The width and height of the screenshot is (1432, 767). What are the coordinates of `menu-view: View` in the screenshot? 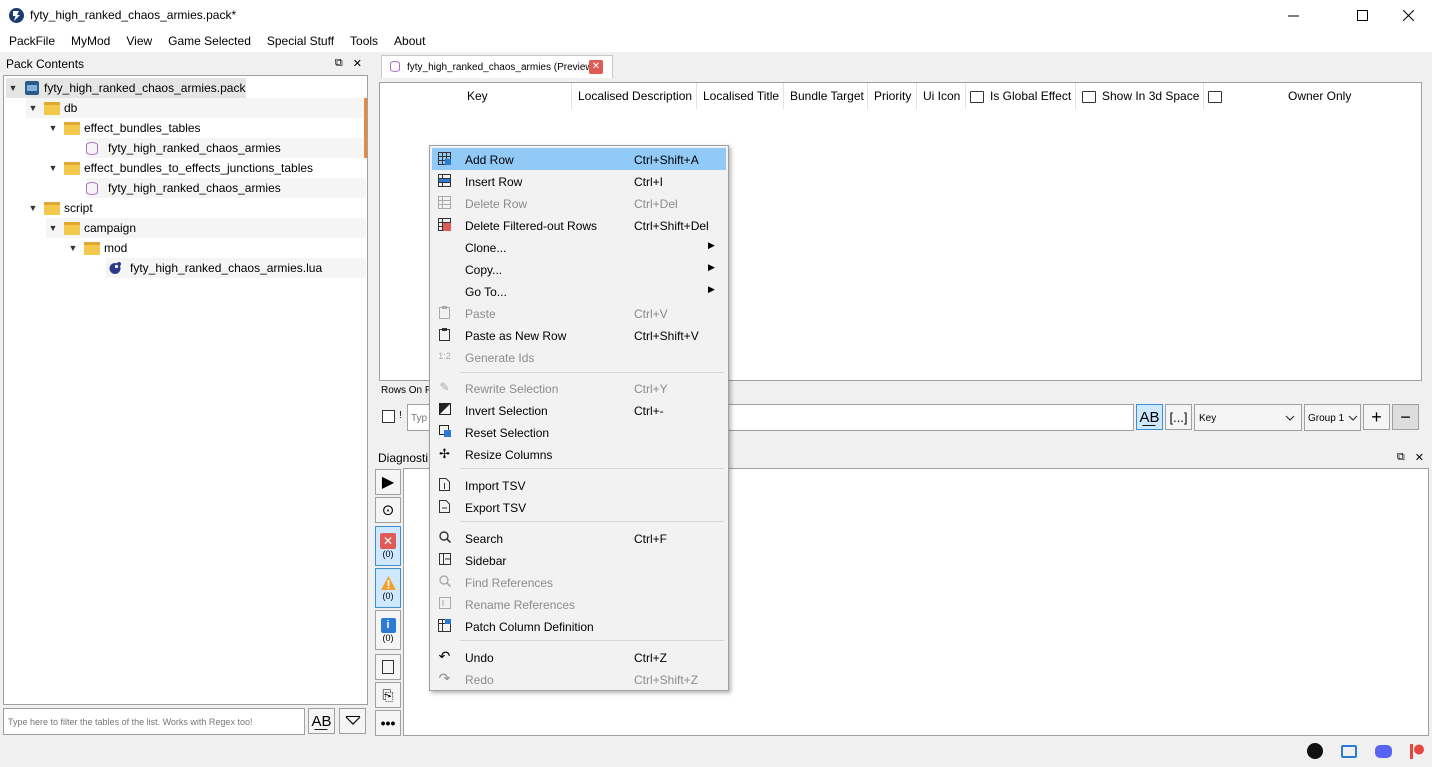 It's located at (138, 41).